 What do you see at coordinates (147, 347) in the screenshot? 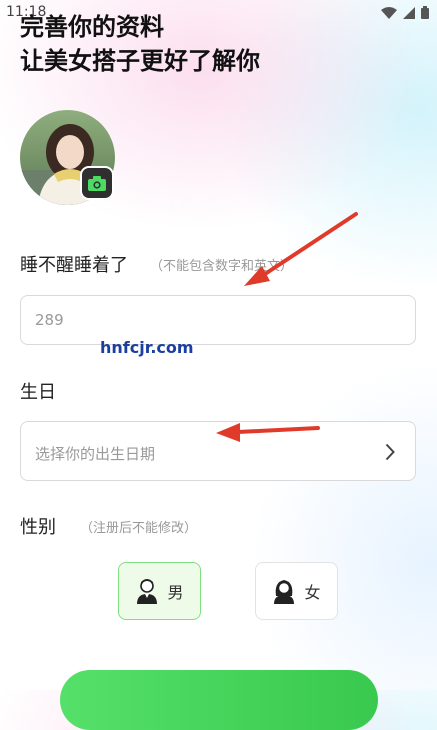
I see `watermark: hnfcjr.com` at bounding box center [147, 347].